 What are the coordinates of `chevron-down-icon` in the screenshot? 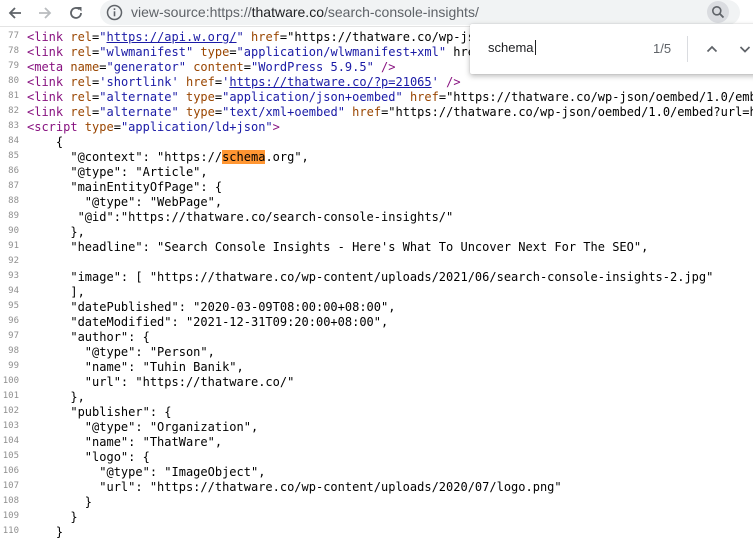 It's located at (745, 49).